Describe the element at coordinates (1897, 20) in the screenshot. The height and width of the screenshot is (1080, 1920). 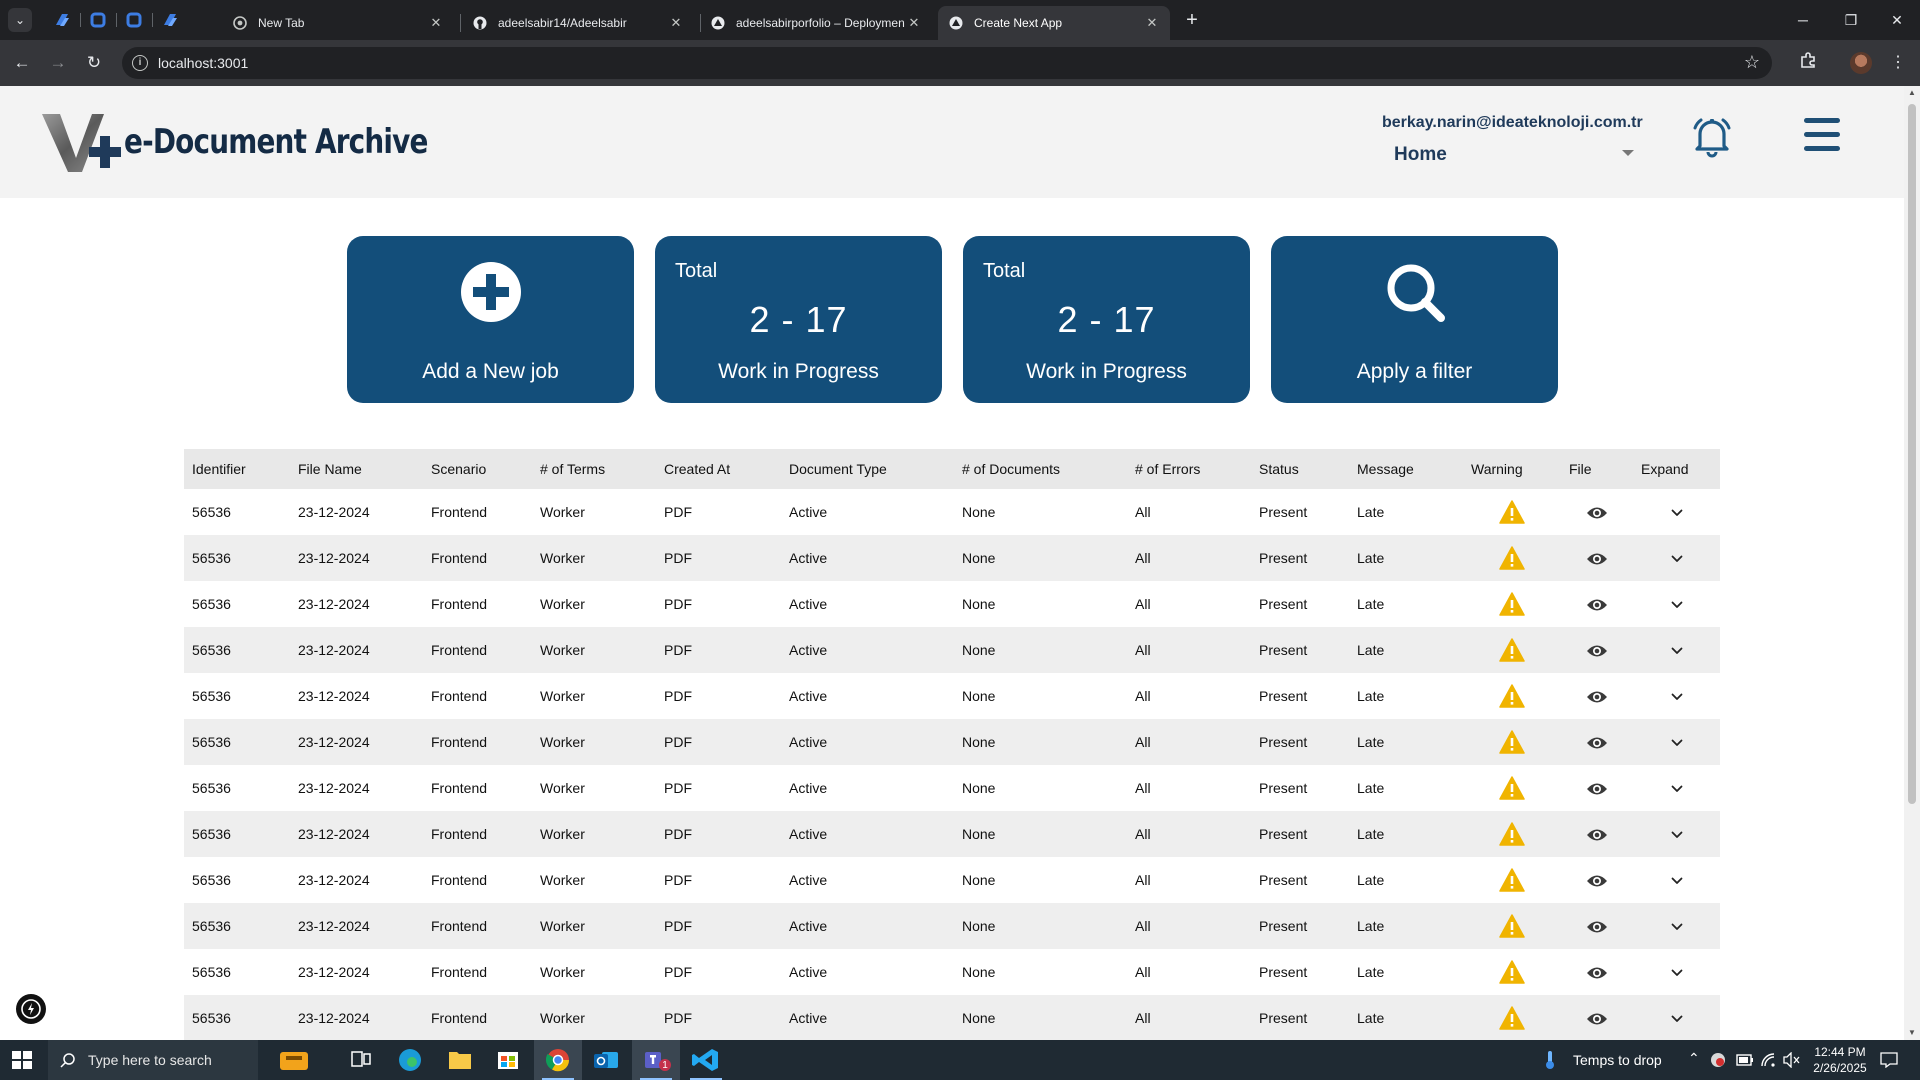
I see `close-window-button: ✕` at that location.